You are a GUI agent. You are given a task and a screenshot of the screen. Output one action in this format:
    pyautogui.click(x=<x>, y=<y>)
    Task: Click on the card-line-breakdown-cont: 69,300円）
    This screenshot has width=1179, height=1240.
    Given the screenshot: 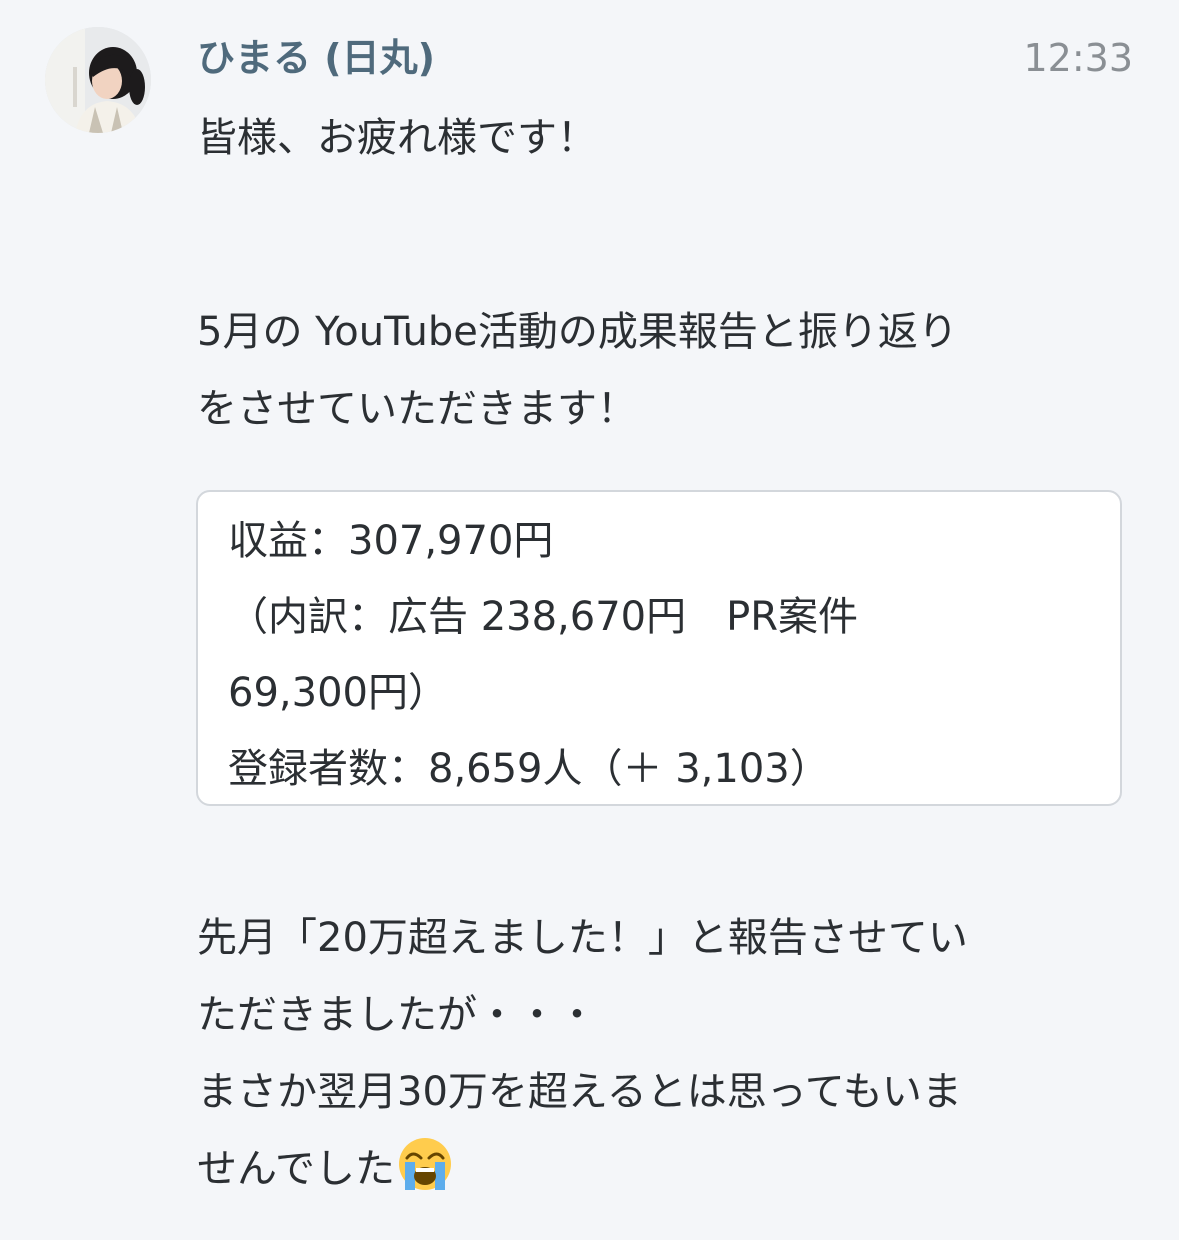 What is the action you would take?
    pyautogui.click(x=338, y=693)
    